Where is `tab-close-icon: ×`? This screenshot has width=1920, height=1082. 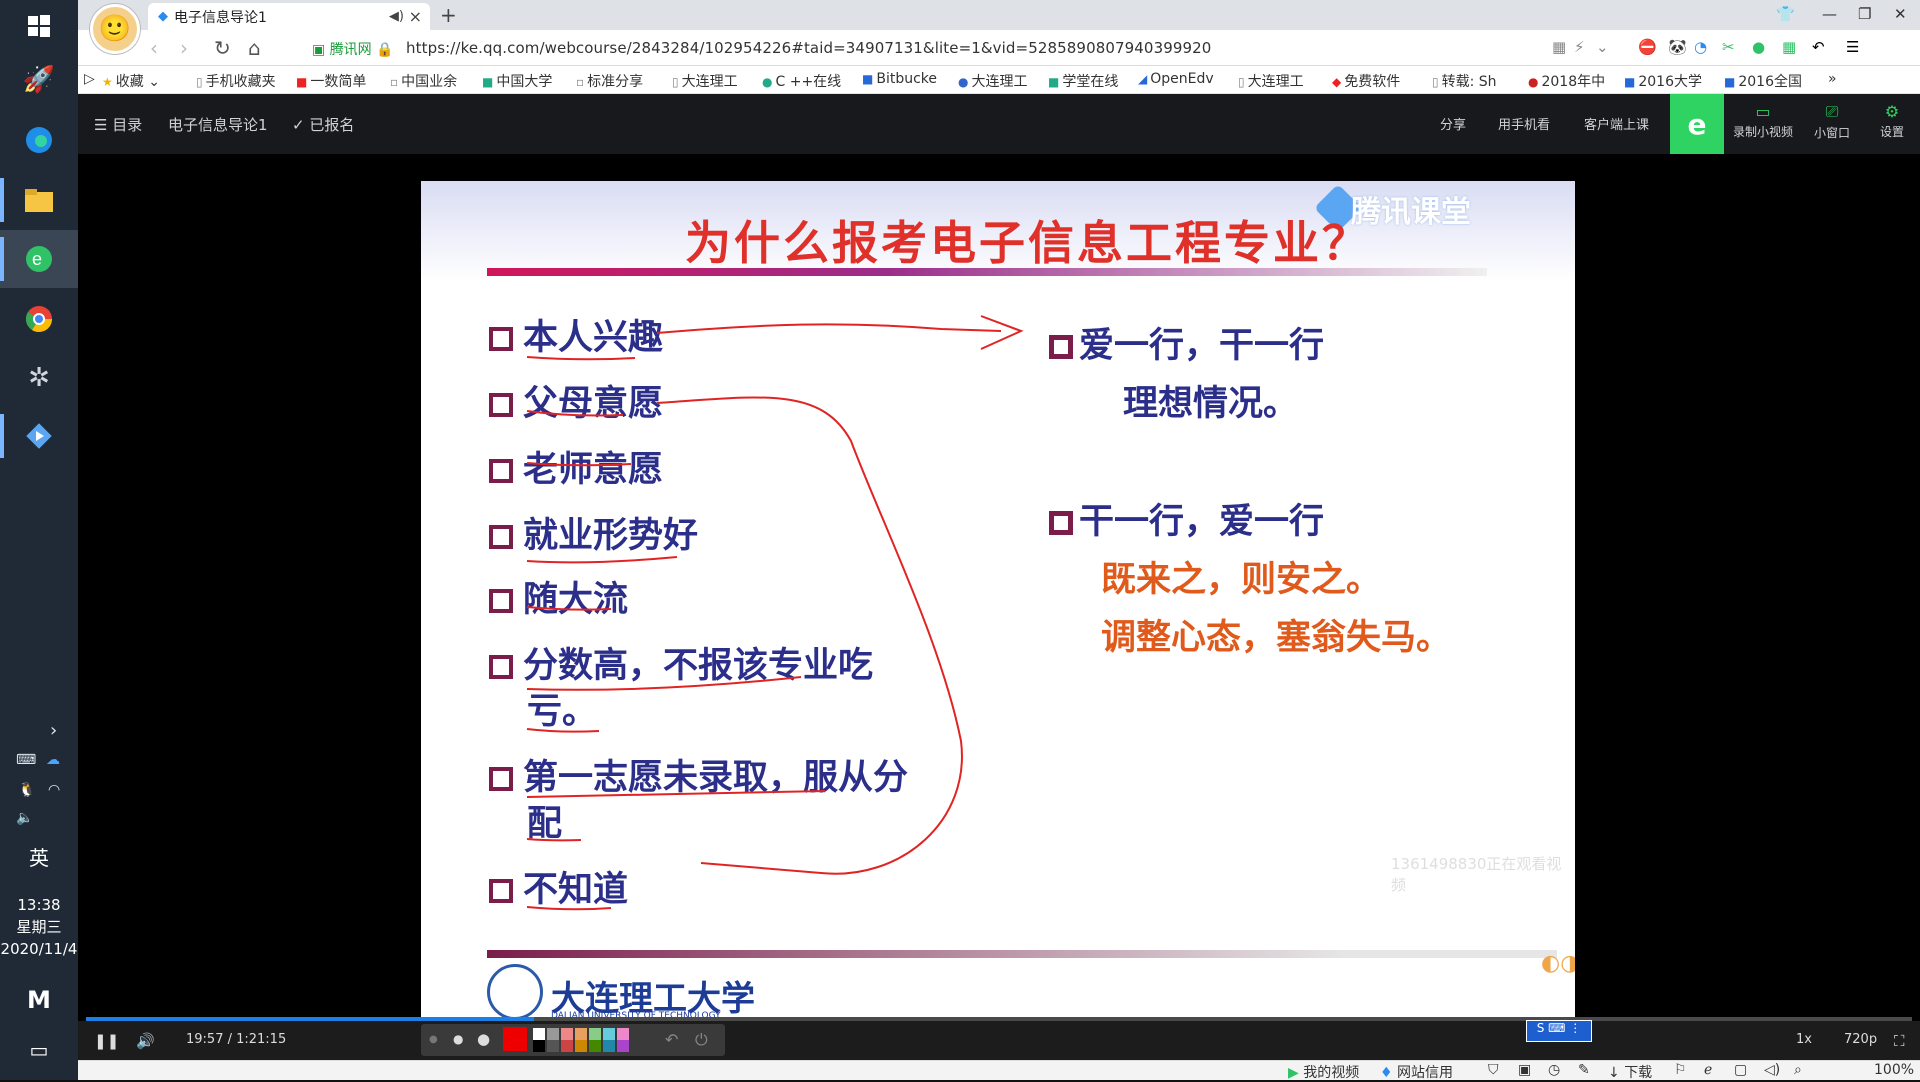 tab-close-icon: × is located at coordinates (415, 16).